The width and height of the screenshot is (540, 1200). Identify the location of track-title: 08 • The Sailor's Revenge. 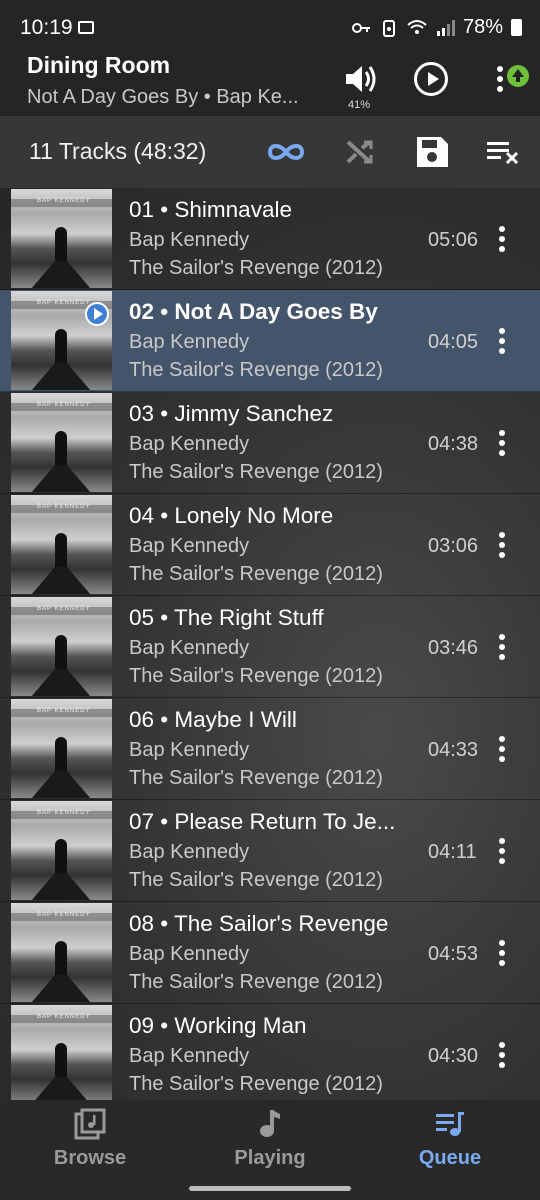
(259, 923).